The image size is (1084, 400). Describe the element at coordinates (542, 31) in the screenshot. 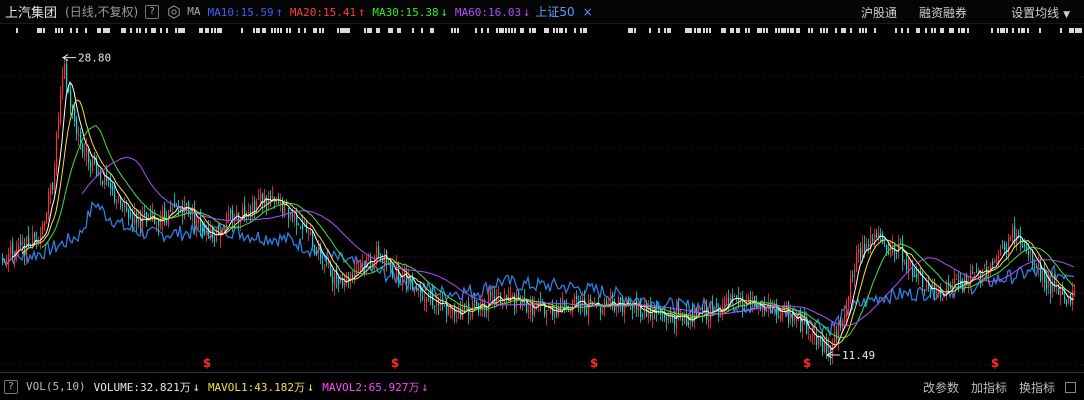

I see `event-marker-strip` at that location.